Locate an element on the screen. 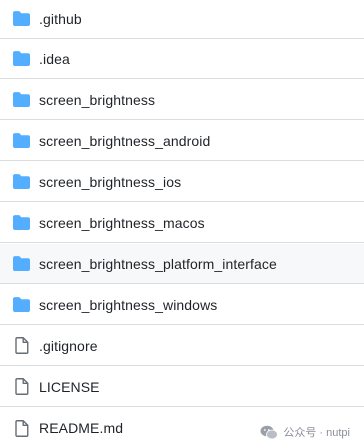 The width and height of the screenshot is (364, 447). file-name: screen_brightness_ios is located at coordinates (110, 181).